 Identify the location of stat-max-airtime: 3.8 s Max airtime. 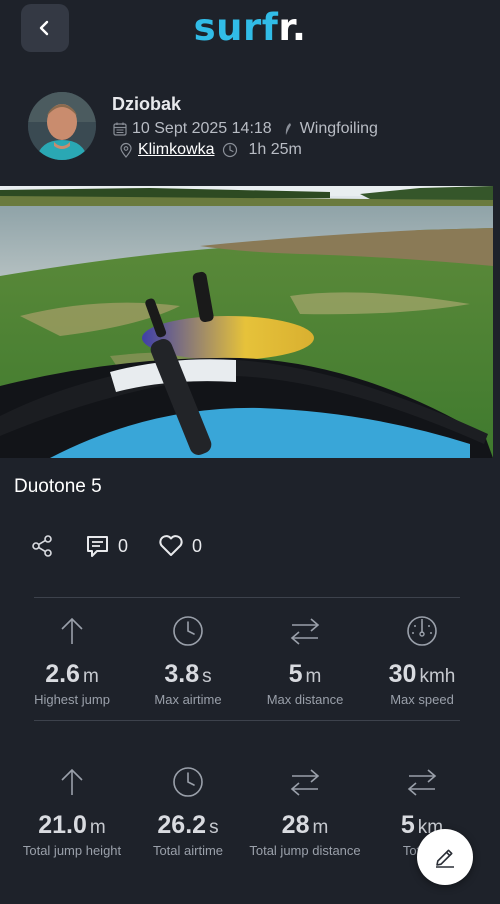
(188, 660).